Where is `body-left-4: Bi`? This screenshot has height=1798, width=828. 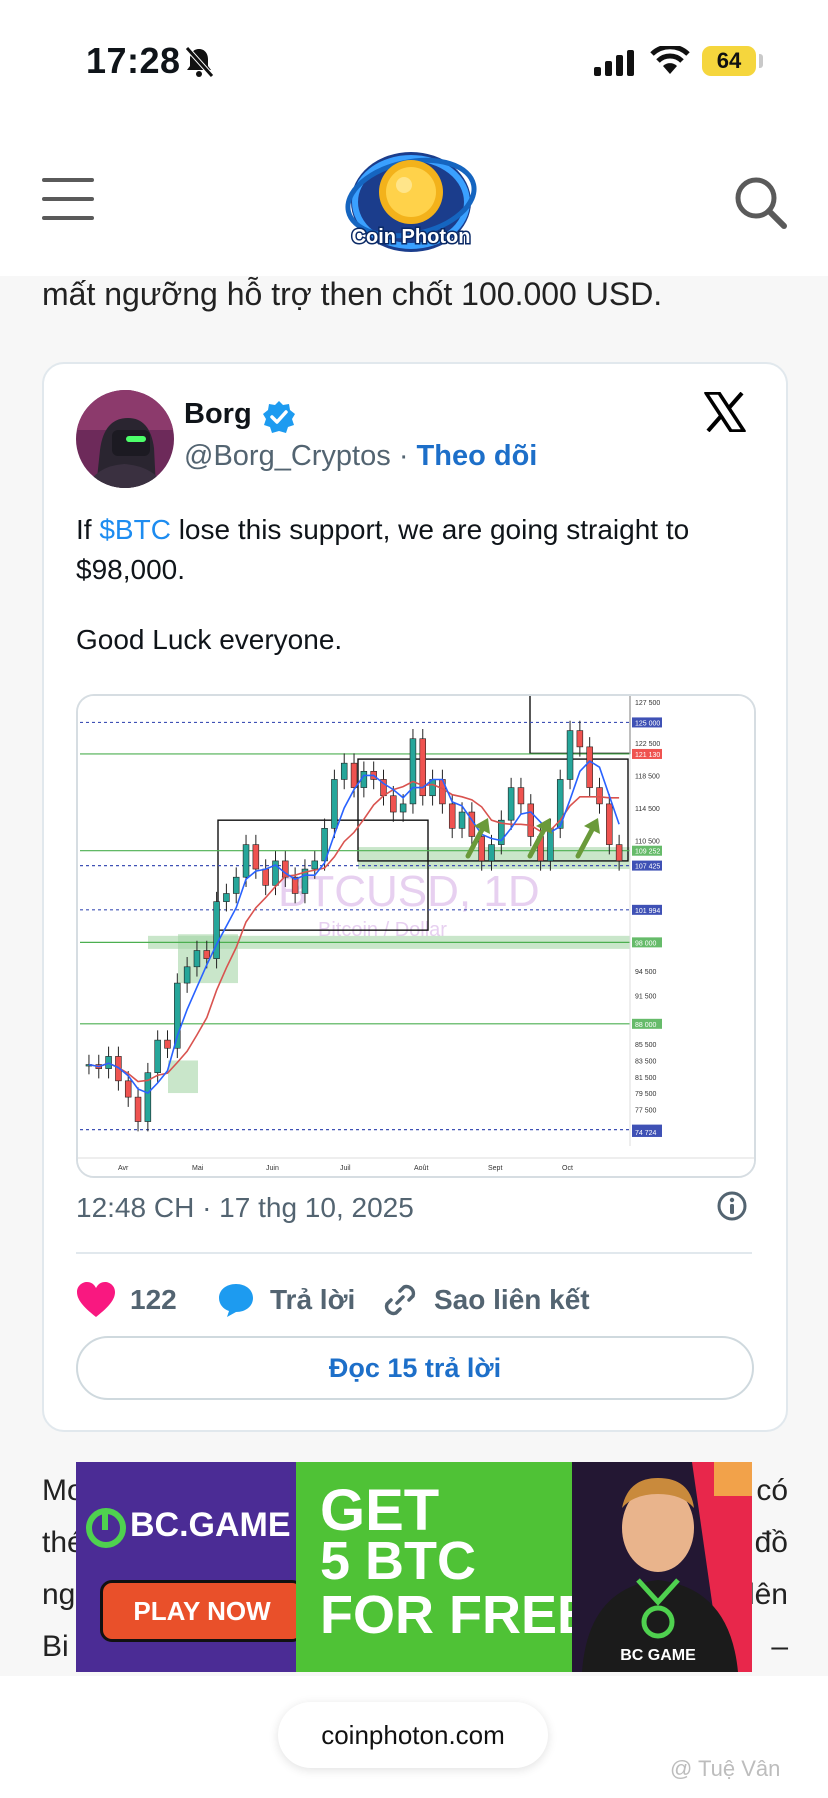 body-left-4: Bi is located at coordinates (55, 1646).